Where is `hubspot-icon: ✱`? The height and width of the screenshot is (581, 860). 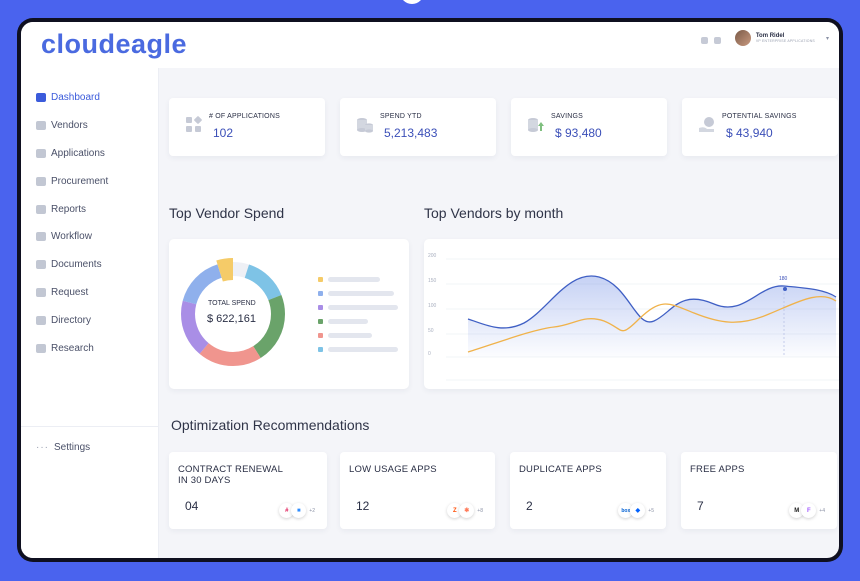 hubspot-icon: ✱ is located at coordinates (467, 510).